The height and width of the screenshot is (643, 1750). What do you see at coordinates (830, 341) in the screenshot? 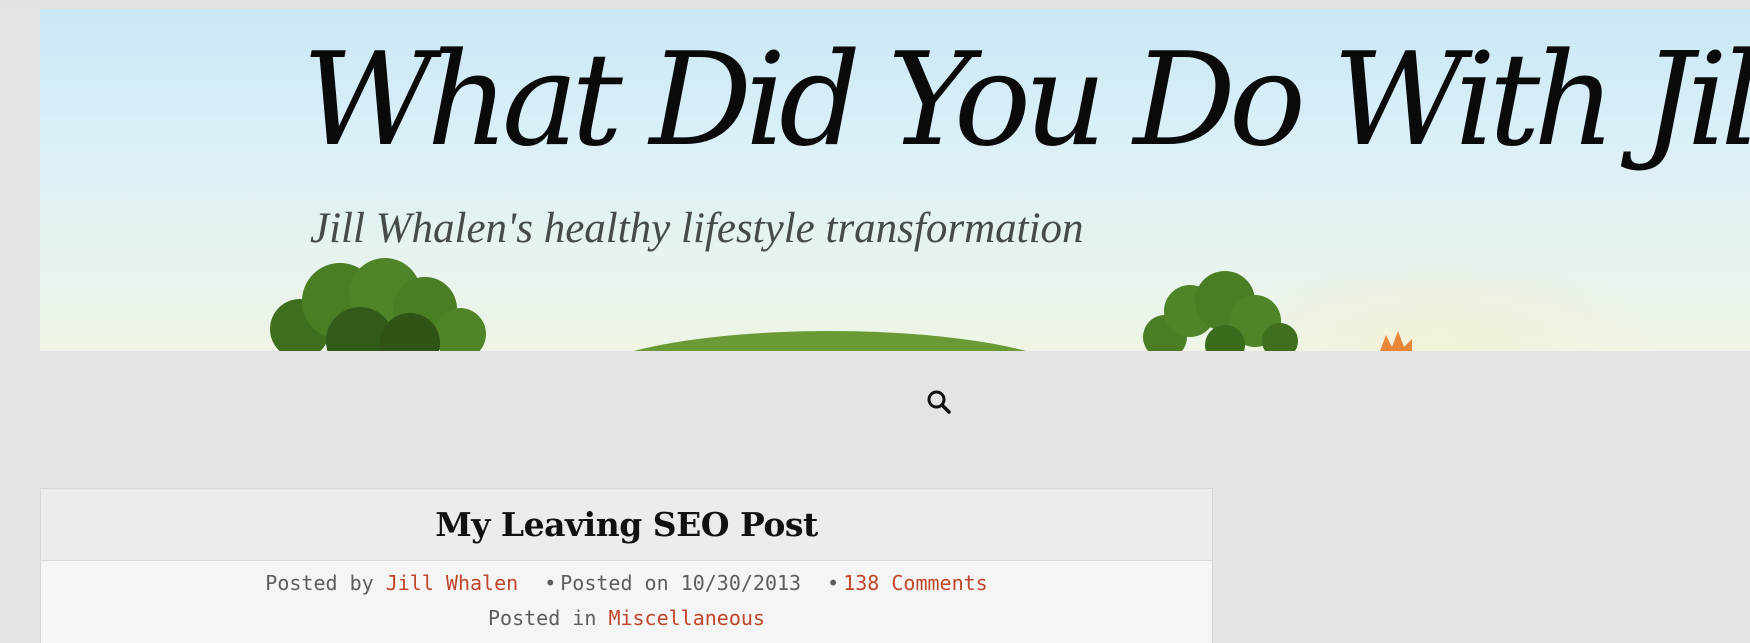
I see `hill` at bounding box center [830, 341].